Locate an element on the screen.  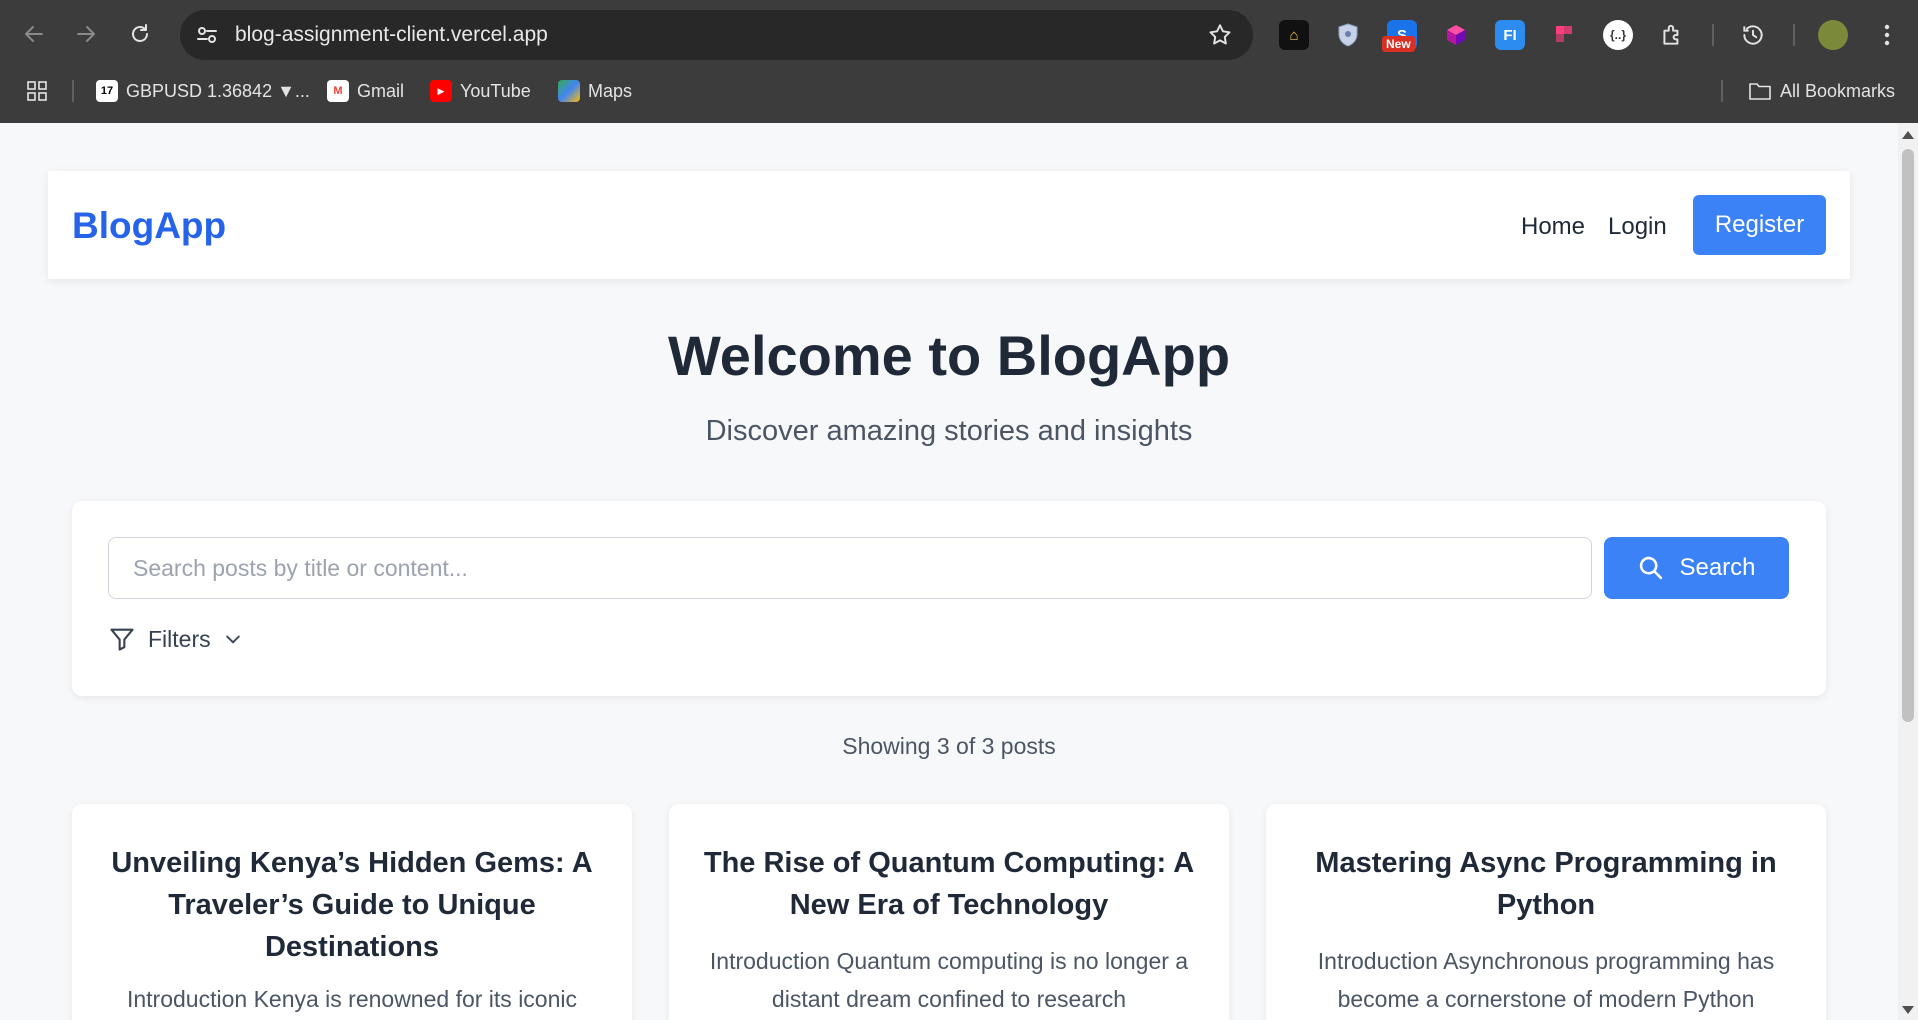
folder-icon is located at coordinates (1760, 91).